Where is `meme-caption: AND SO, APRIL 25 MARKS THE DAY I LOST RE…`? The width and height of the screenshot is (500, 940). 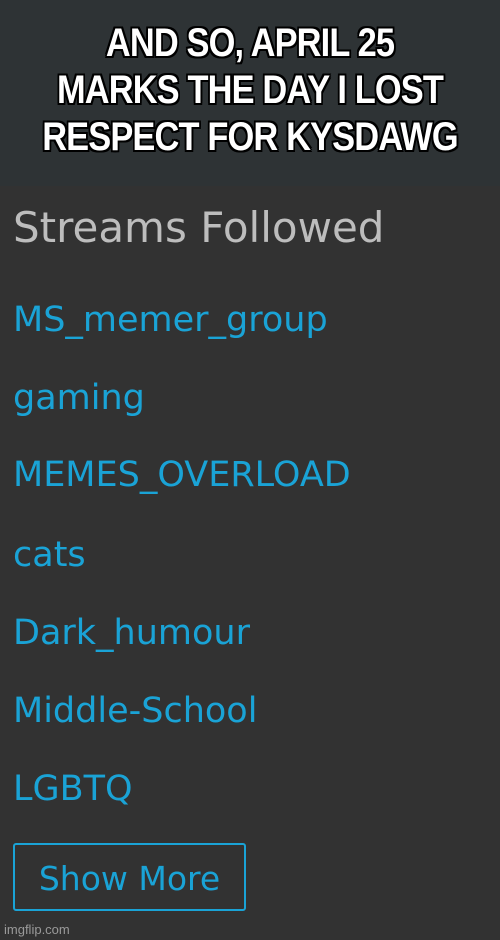
meme-caption: AND SO, APRIL 25 MARKS THE DAY I LOST RE… is located at coordinates (250, 90).